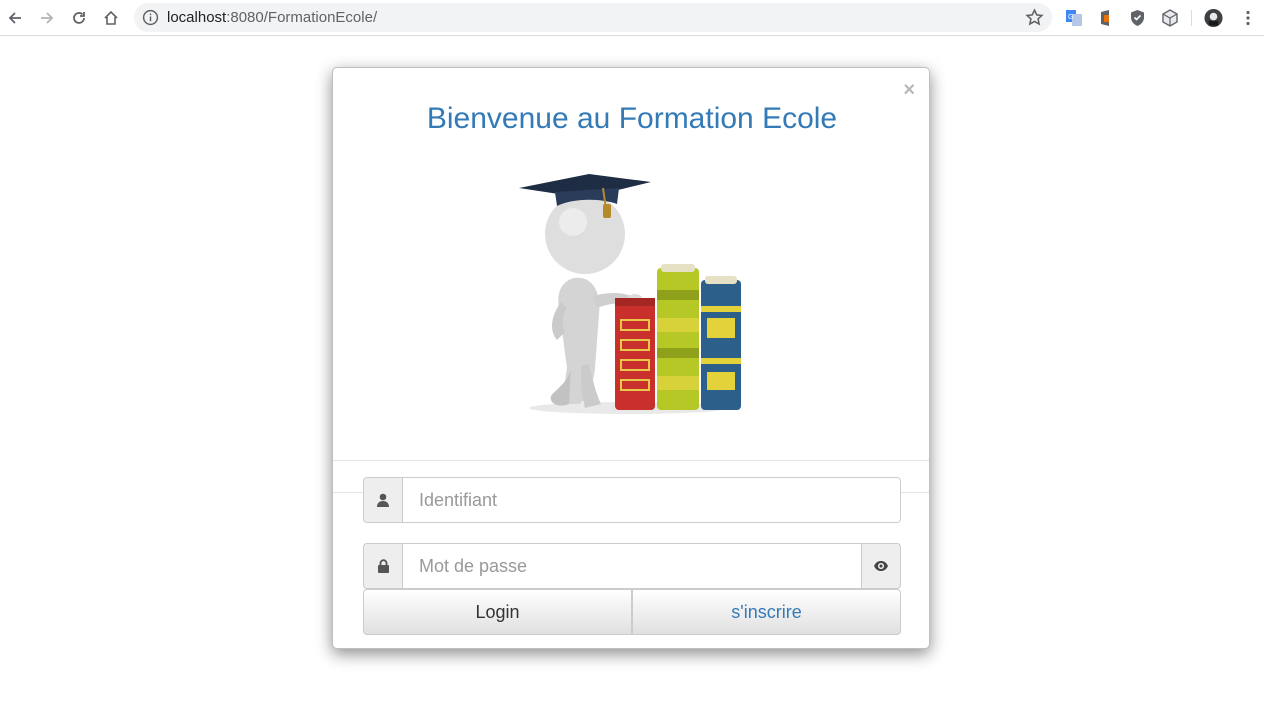 The image size is (1264, 720). I want to click on back-arrow-icon, so click(14, 18).